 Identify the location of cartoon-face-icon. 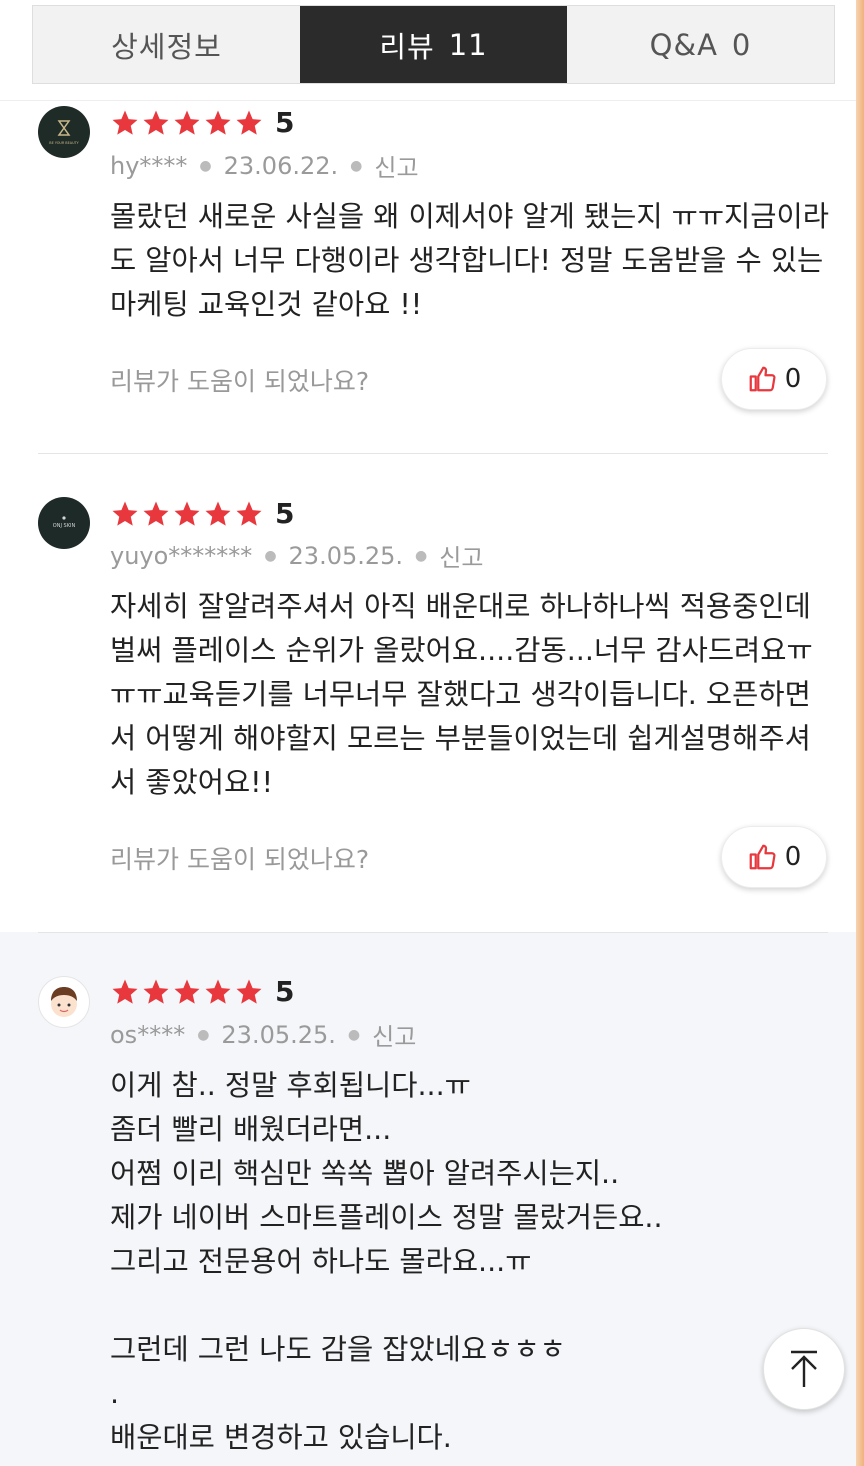
(64, 1002).